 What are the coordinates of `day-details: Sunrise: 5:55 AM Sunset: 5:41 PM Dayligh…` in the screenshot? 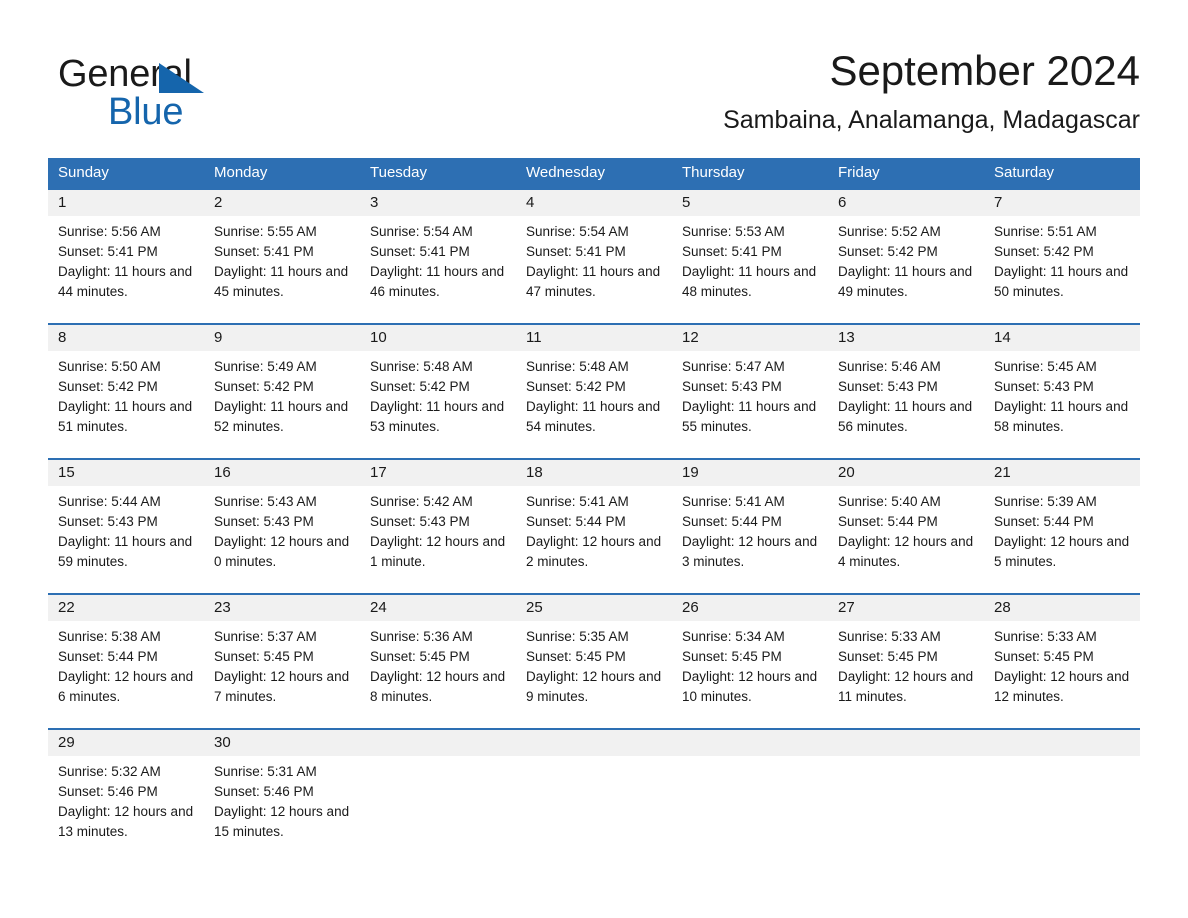 It's located at (282, 259).